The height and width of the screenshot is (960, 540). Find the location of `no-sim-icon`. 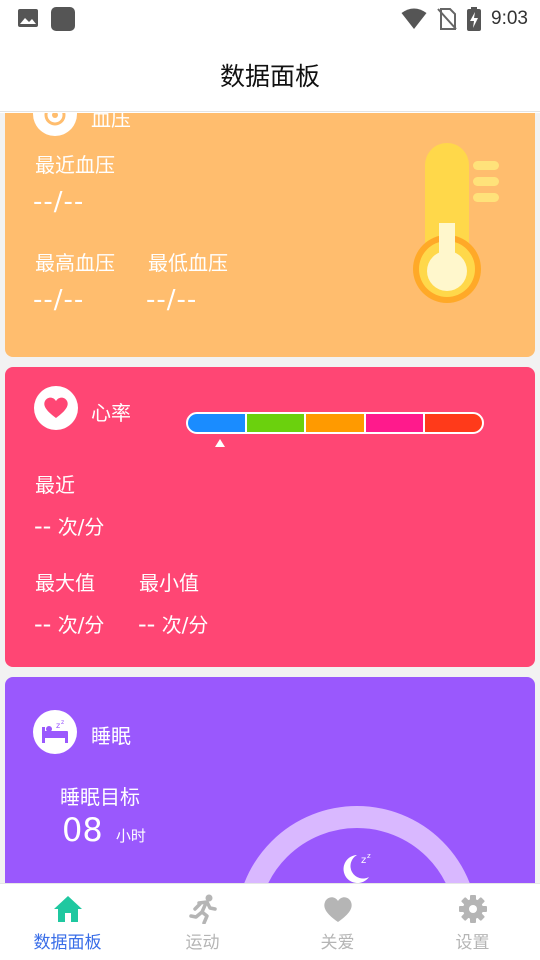

no-sim-icon is located at coordinates (447, 19).